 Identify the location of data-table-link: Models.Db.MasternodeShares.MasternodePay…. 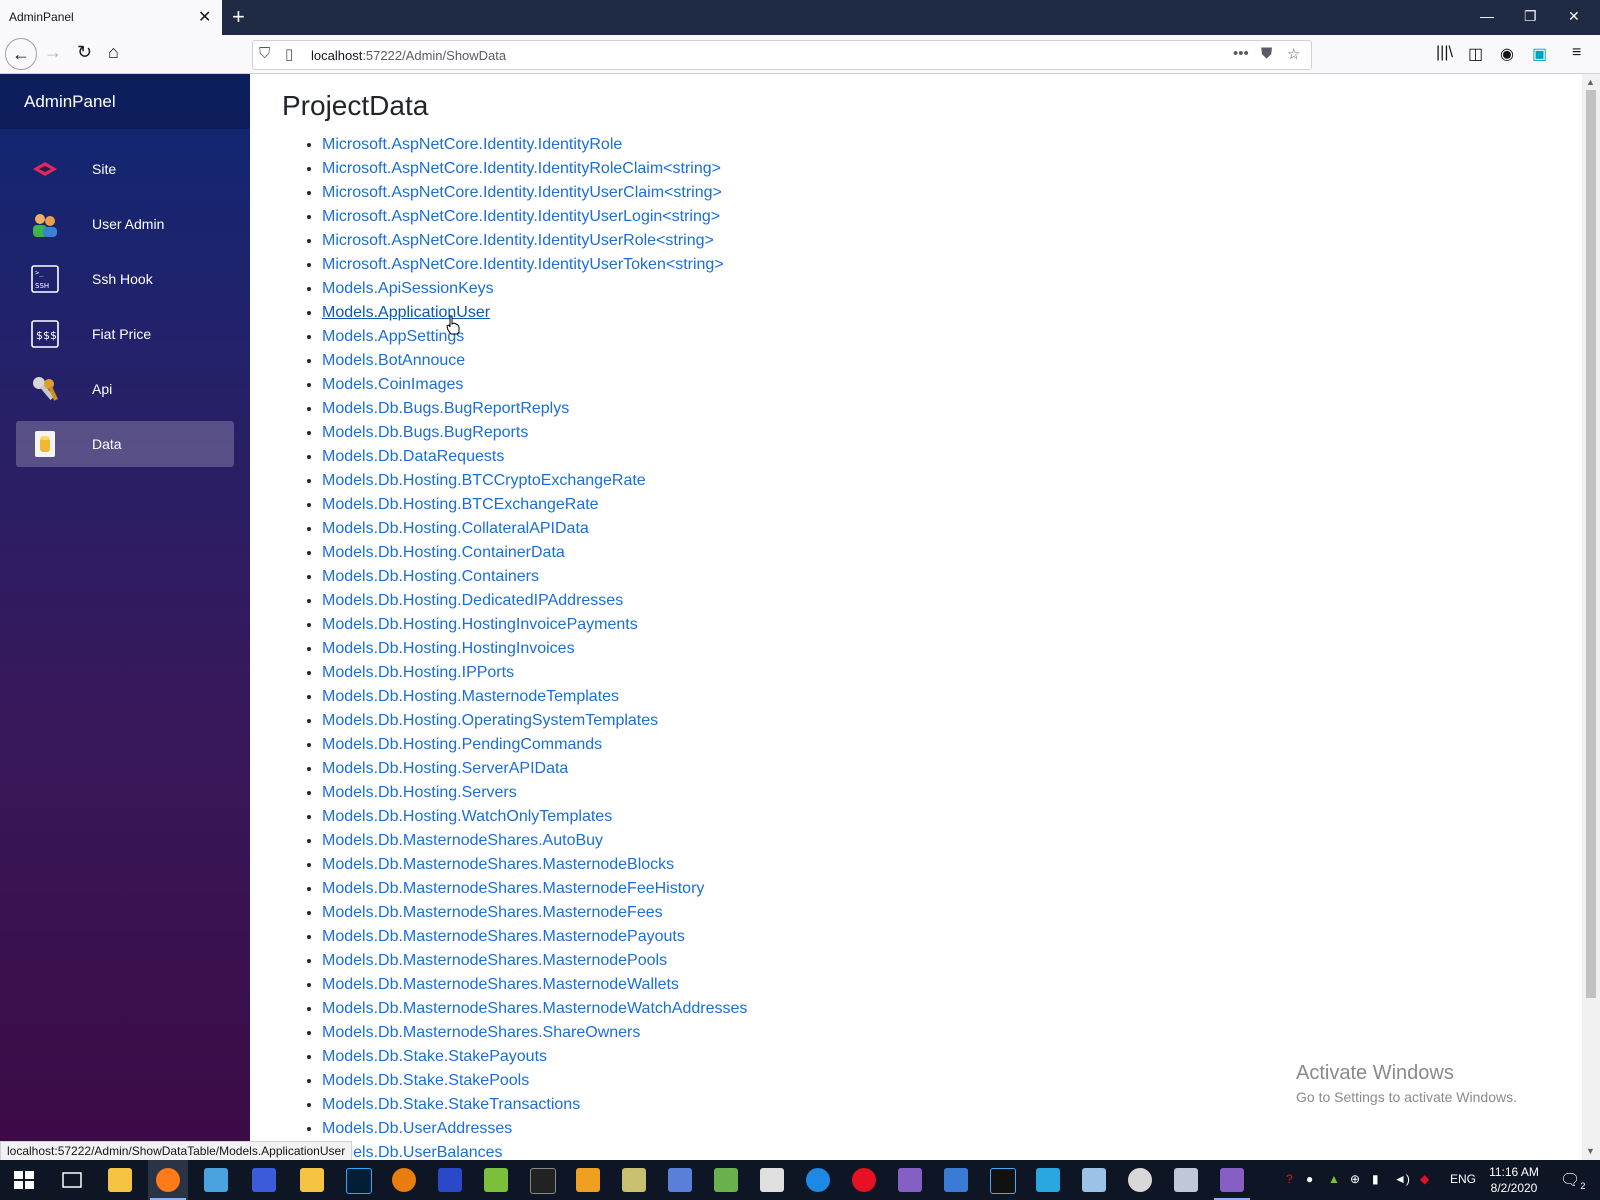
(503, 936).